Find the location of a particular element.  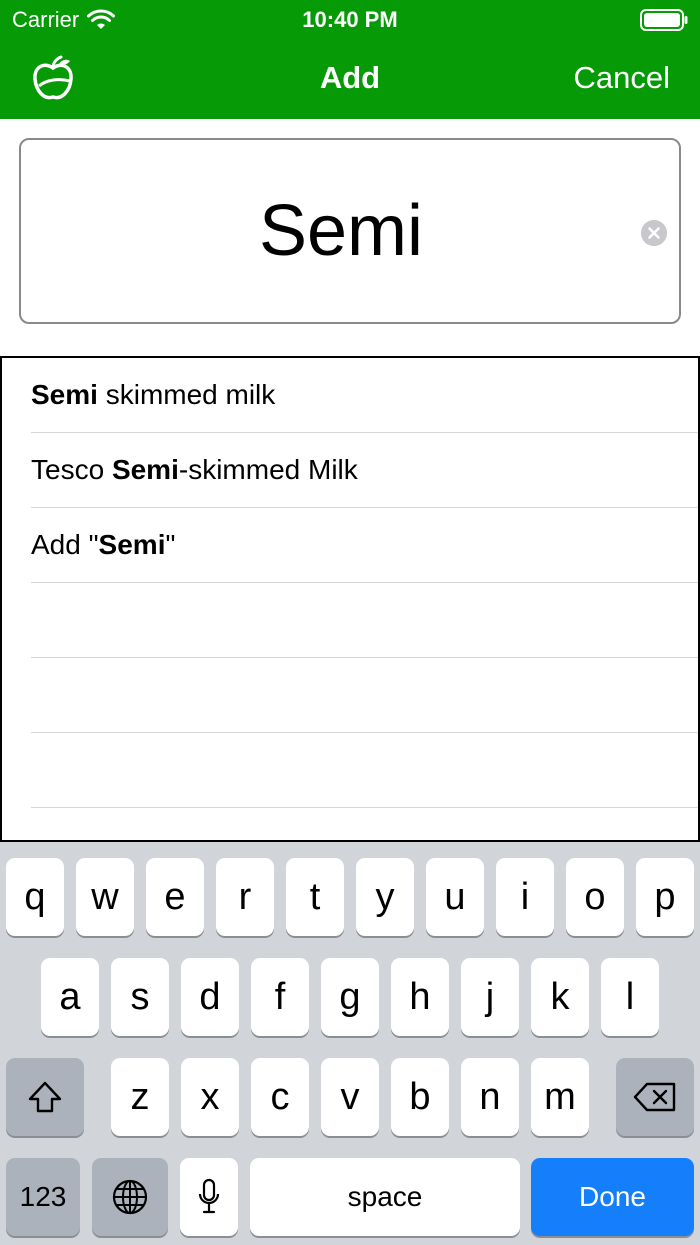

suggestion-label: Semi skimmed milk is located at coordinates (153, 394).